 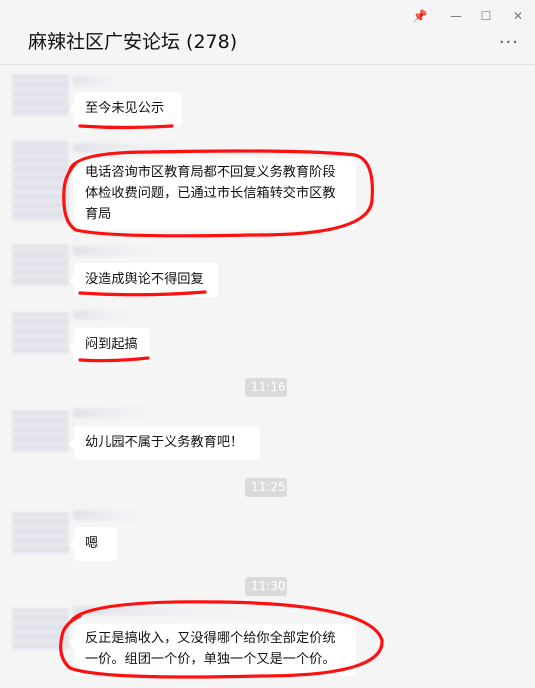 I want to click on pin-icon: 📌, so click(x=420, y=16).